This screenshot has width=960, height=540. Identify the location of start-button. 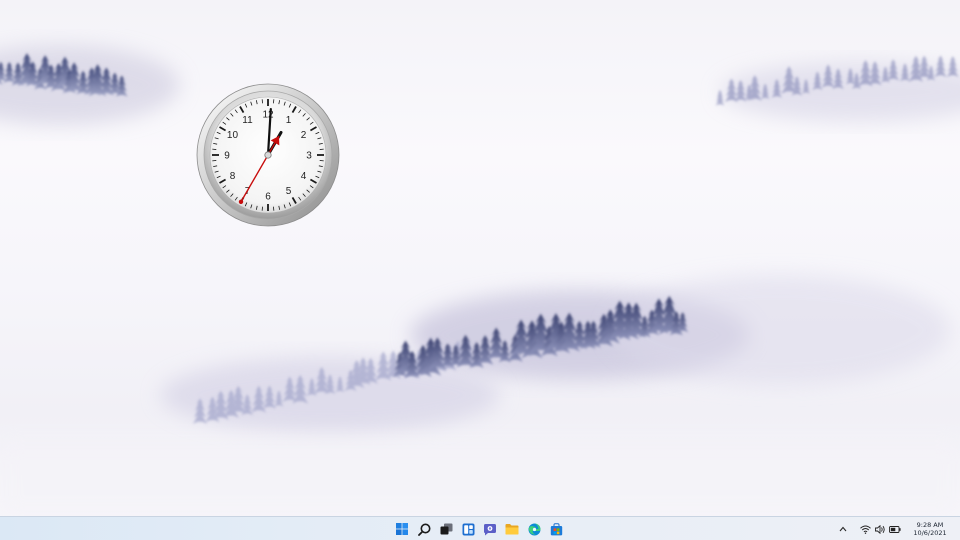
(402, 529).